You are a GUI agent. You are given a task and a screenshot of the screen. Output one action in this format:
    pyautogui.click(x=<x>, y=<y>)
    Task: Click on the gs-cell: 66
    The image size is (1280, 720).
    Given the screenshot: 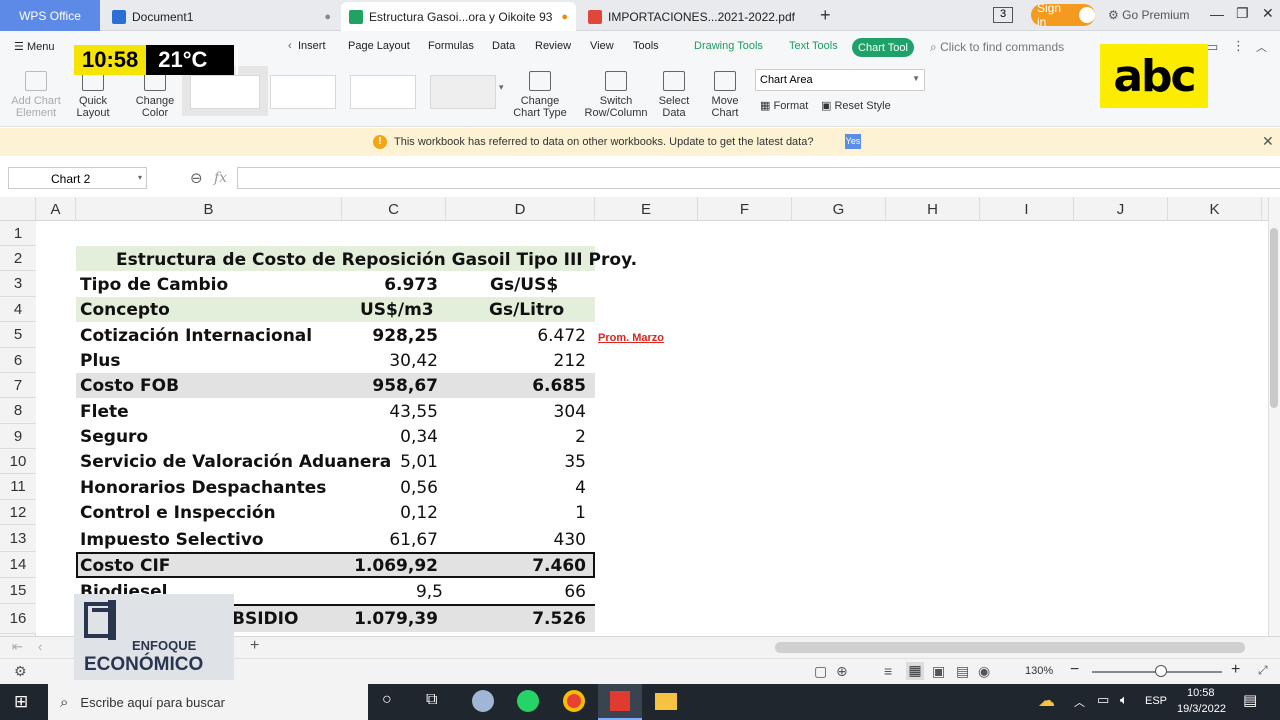 What is the action you would take?
    pyautogui.click(x=516, y=592)
    